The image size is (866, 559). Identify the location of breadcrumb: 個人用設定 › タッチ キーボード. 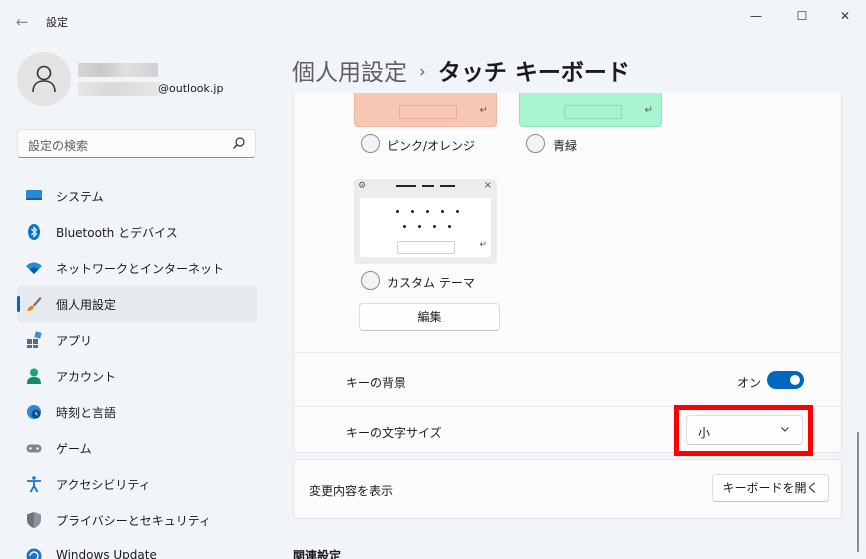
(461, 70).